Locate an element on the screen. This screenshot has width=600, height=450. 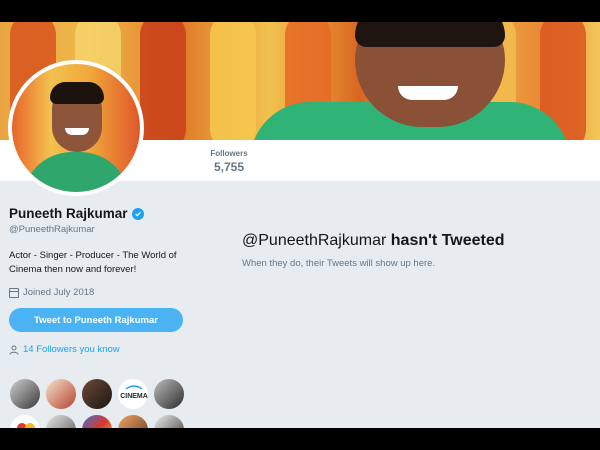
verified-badge-icon is located at coordinates (137, 213).